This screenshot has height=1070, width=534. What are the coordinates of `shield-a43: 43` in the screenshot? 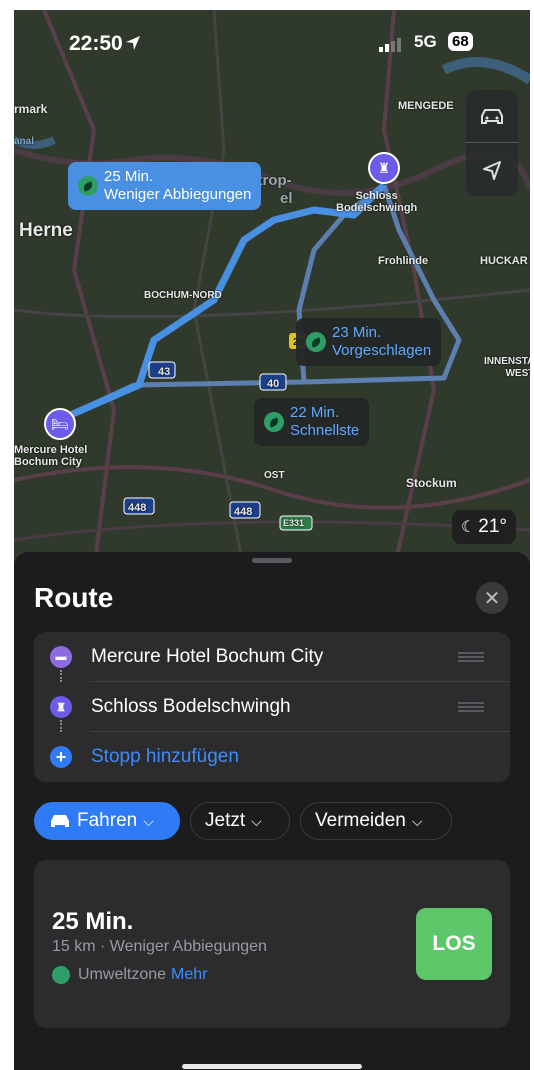 It's located at (164, 372).